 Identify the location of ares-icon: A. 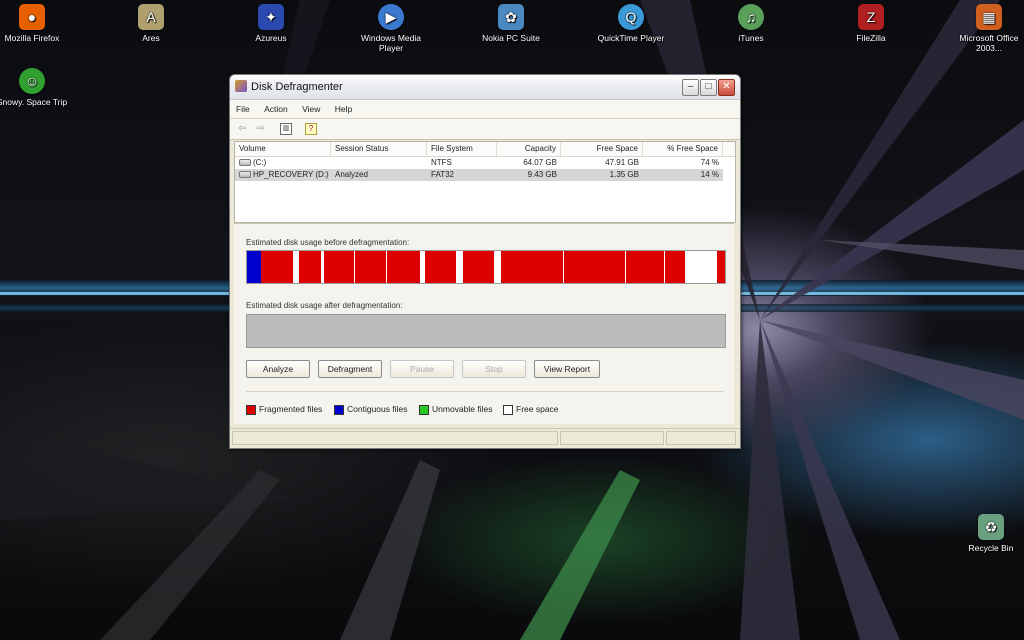
(151, 17).